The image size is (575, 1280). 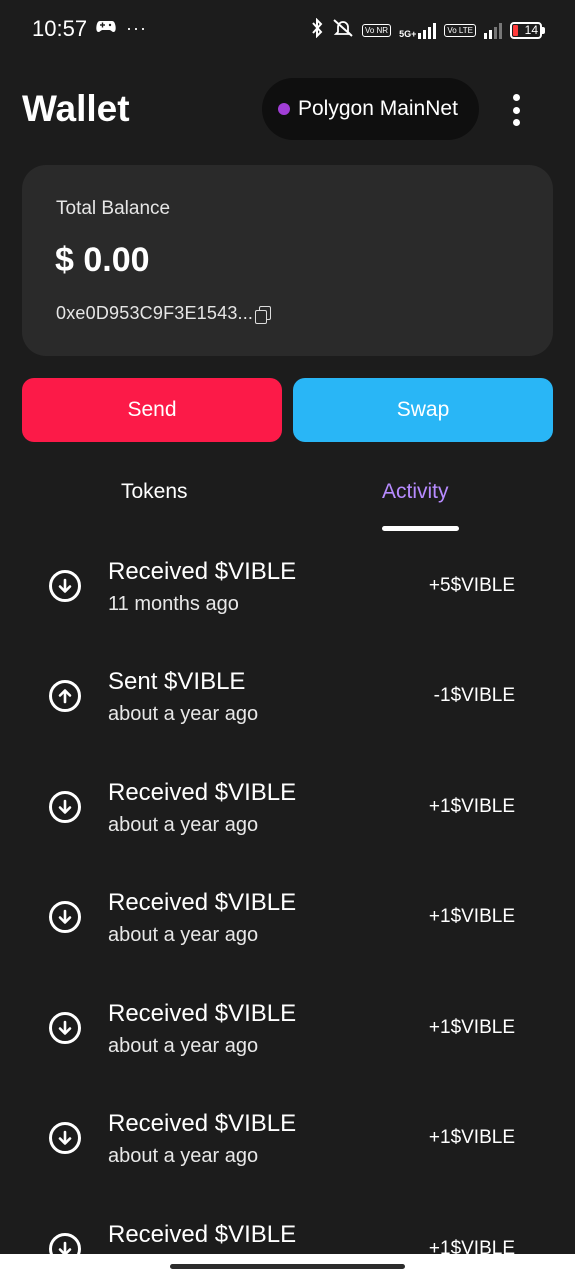 I want to click on 5g-label: 5G+, so click(x=408, y=33).